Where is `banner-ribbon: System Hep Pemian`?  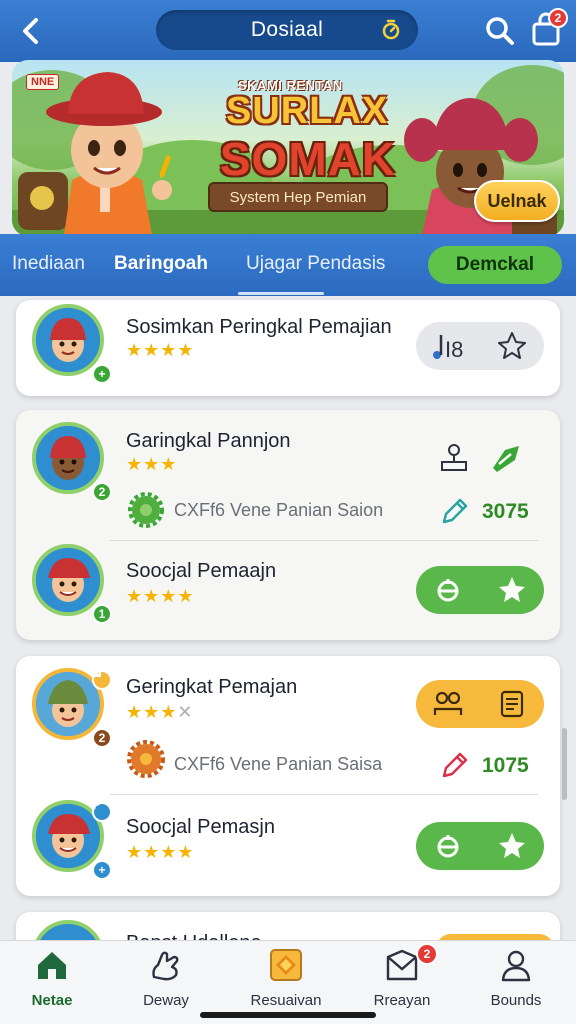 banner-ribbon: System Hep Pemian is located at coordinates (298, 197).